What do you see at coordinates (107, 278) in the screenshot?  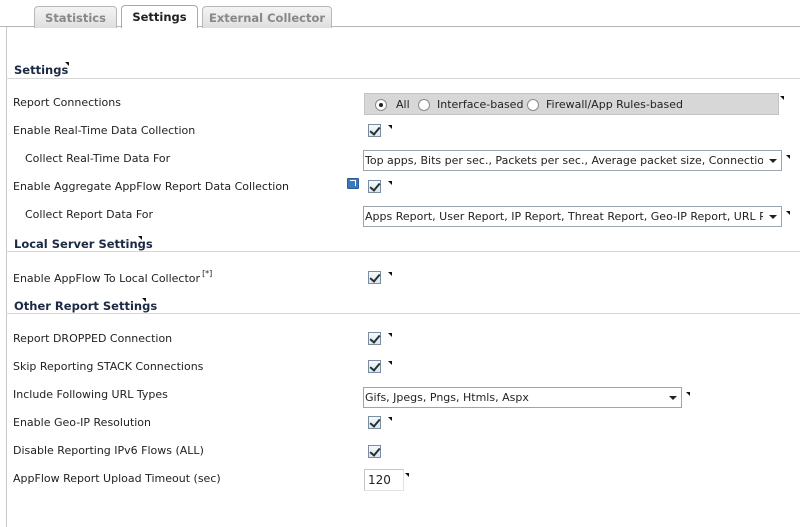 I see `enable-local-collector-text: Enable AppFlow To Local Collector` at bounding box center [107, 278].